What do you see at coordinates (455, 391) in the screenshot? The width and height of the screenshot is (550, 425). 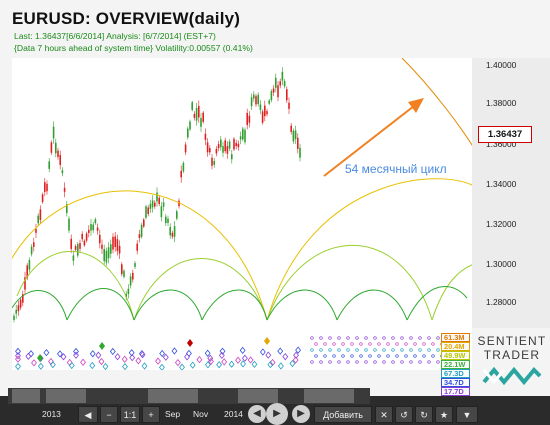 I see `cycle-period-label: 17.7D` at bounding box center [455, 391].